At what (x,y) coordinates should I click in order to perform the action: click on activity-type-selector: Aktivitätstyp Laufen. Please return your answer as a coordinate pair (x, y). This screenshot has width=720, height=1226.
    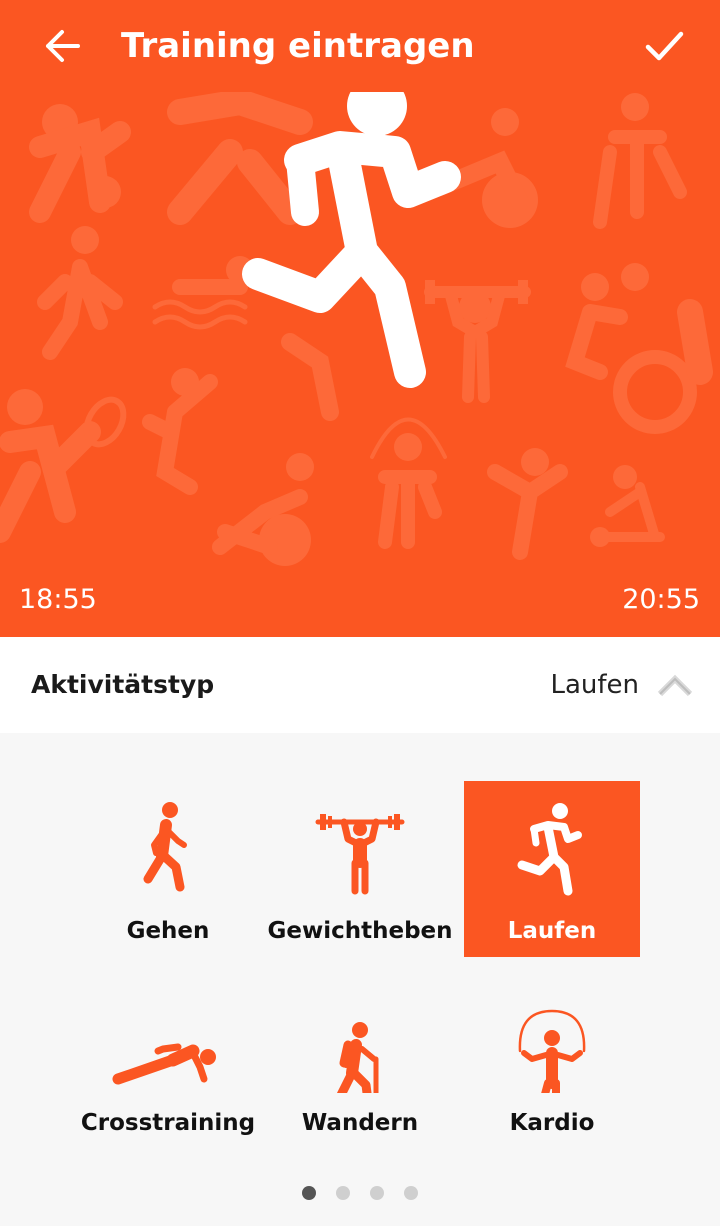
    Looking at the image, I should click on (360, 685).